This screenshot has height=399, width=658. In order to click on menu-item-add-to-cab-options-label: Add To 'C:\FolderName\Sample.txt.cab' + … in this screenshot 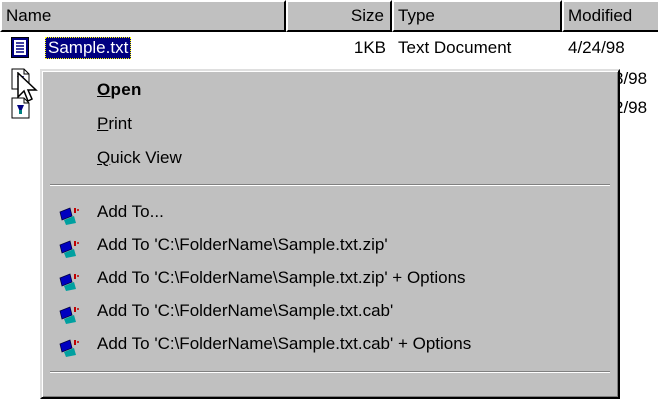, I will do `click(284, 343)`.